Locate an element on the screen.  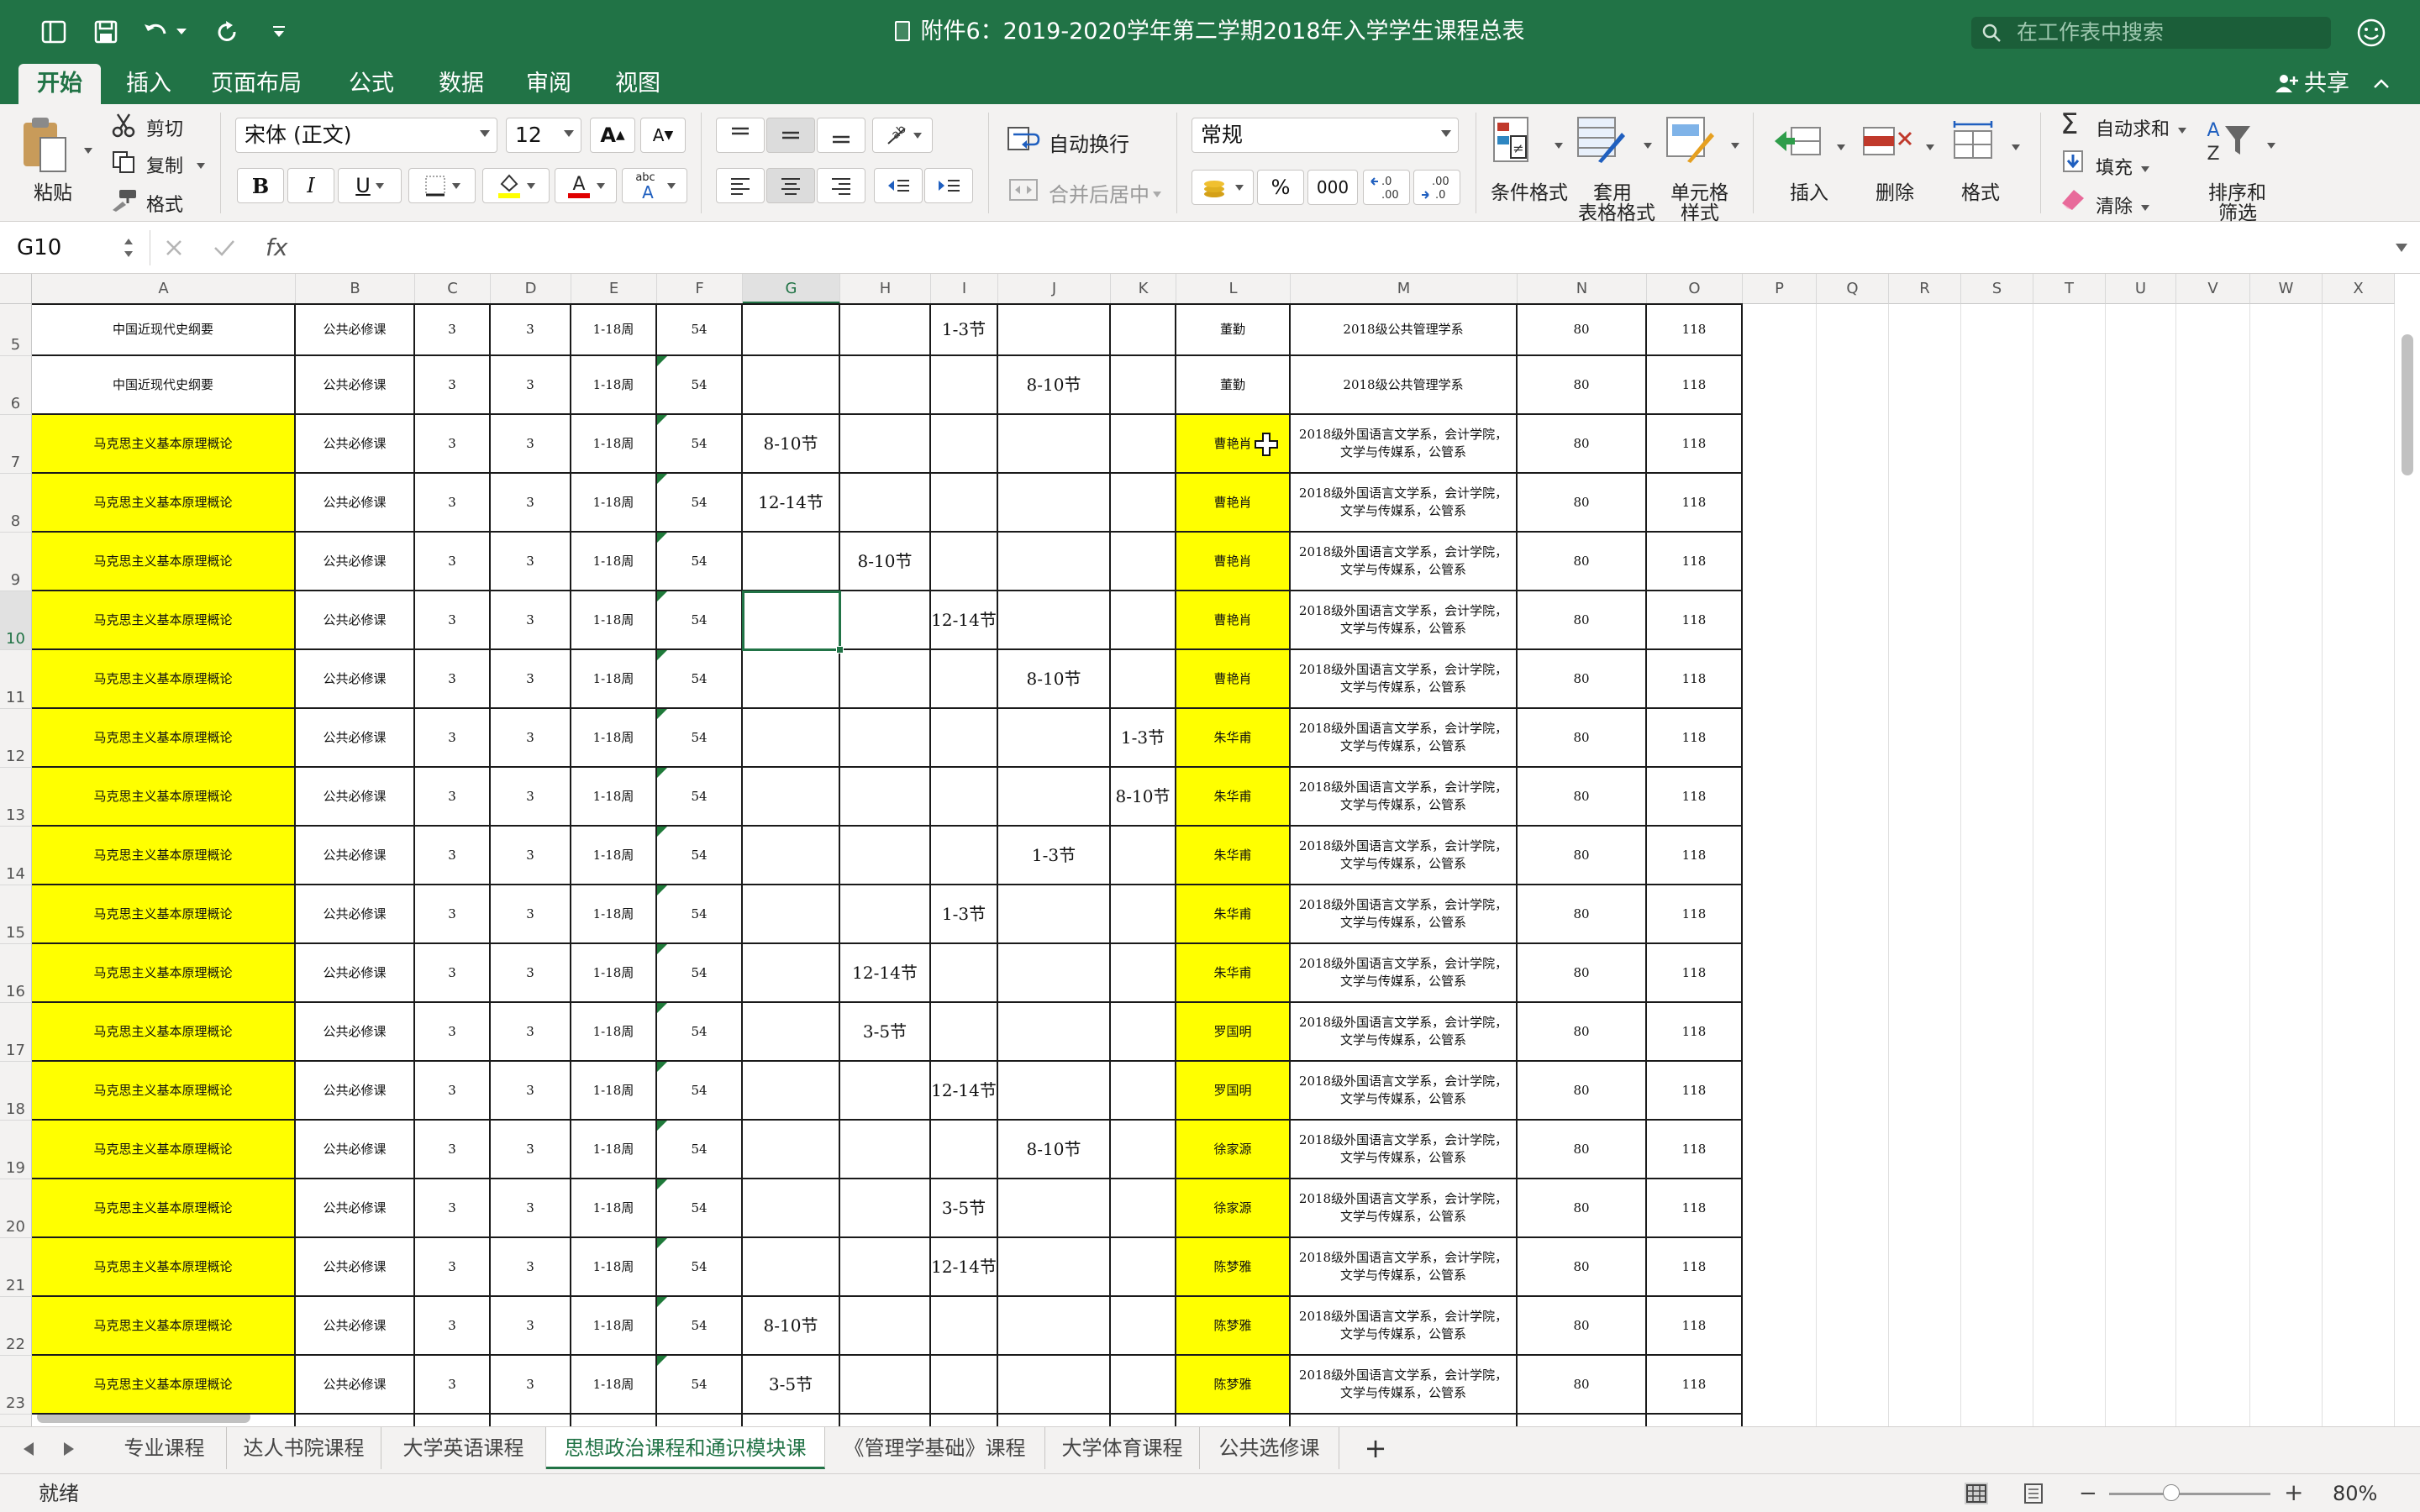
borders-button is located at coordinates (442, 185).